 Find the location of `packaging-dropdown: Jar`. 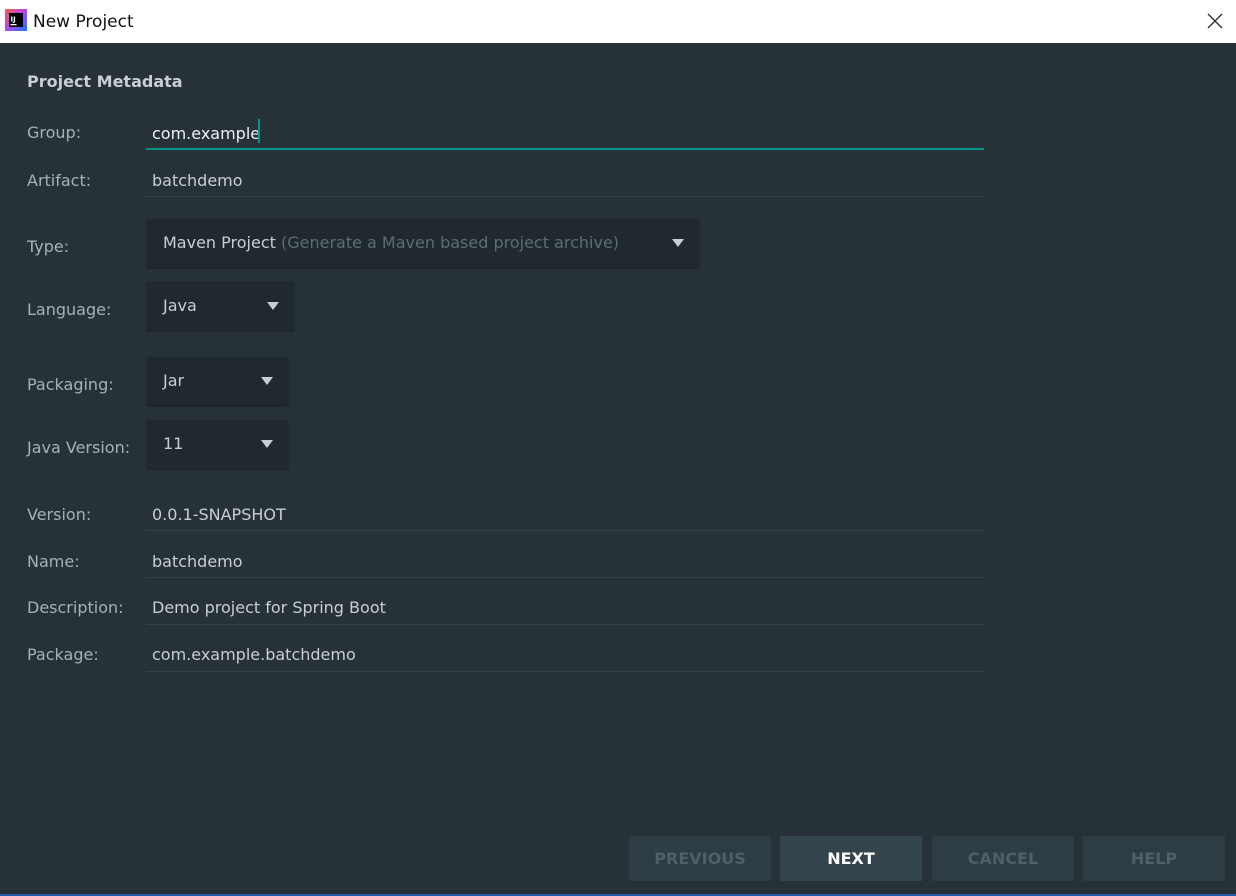

packaging-dropdown: Jar is located at coordinates (217, 381).